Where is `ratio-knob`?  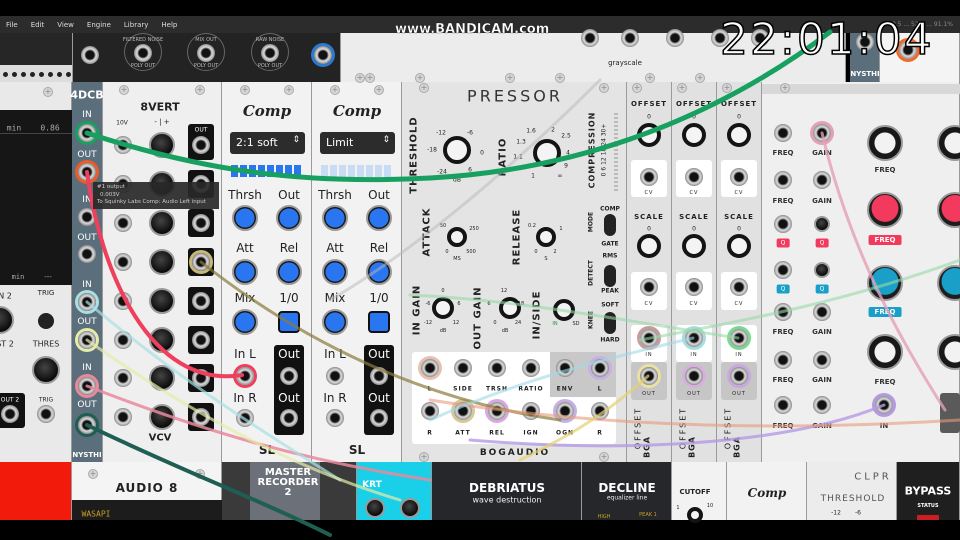 ratio-knob is located at coordinates (547, 153).